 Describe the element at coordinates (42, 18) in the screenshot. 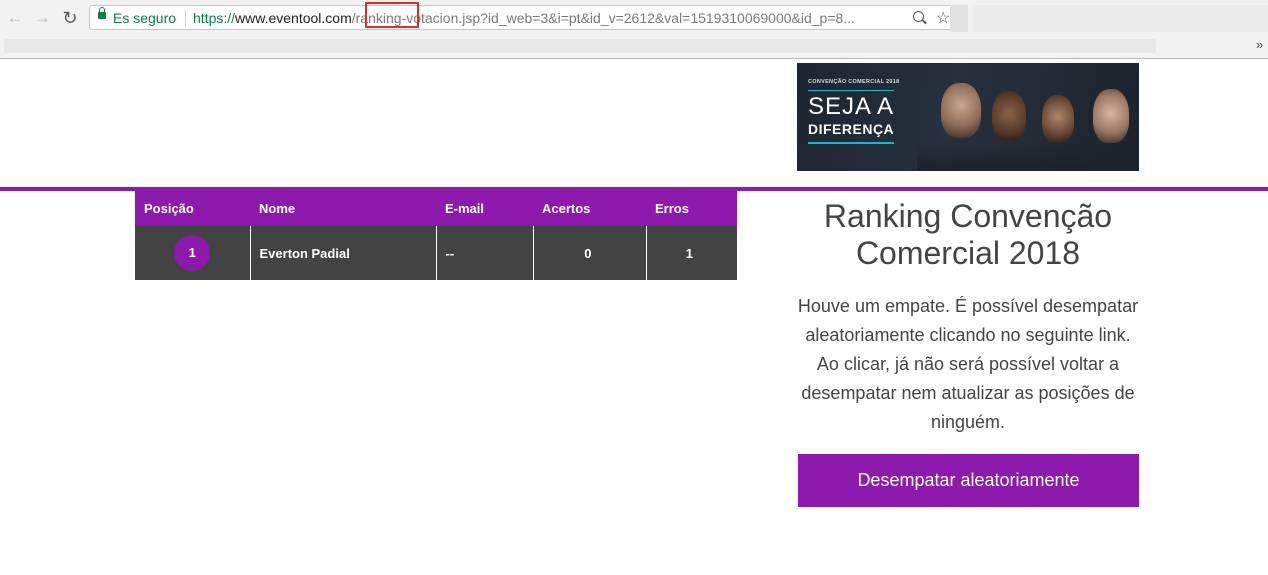

I see `forward-arrow-icon: →` at that location.